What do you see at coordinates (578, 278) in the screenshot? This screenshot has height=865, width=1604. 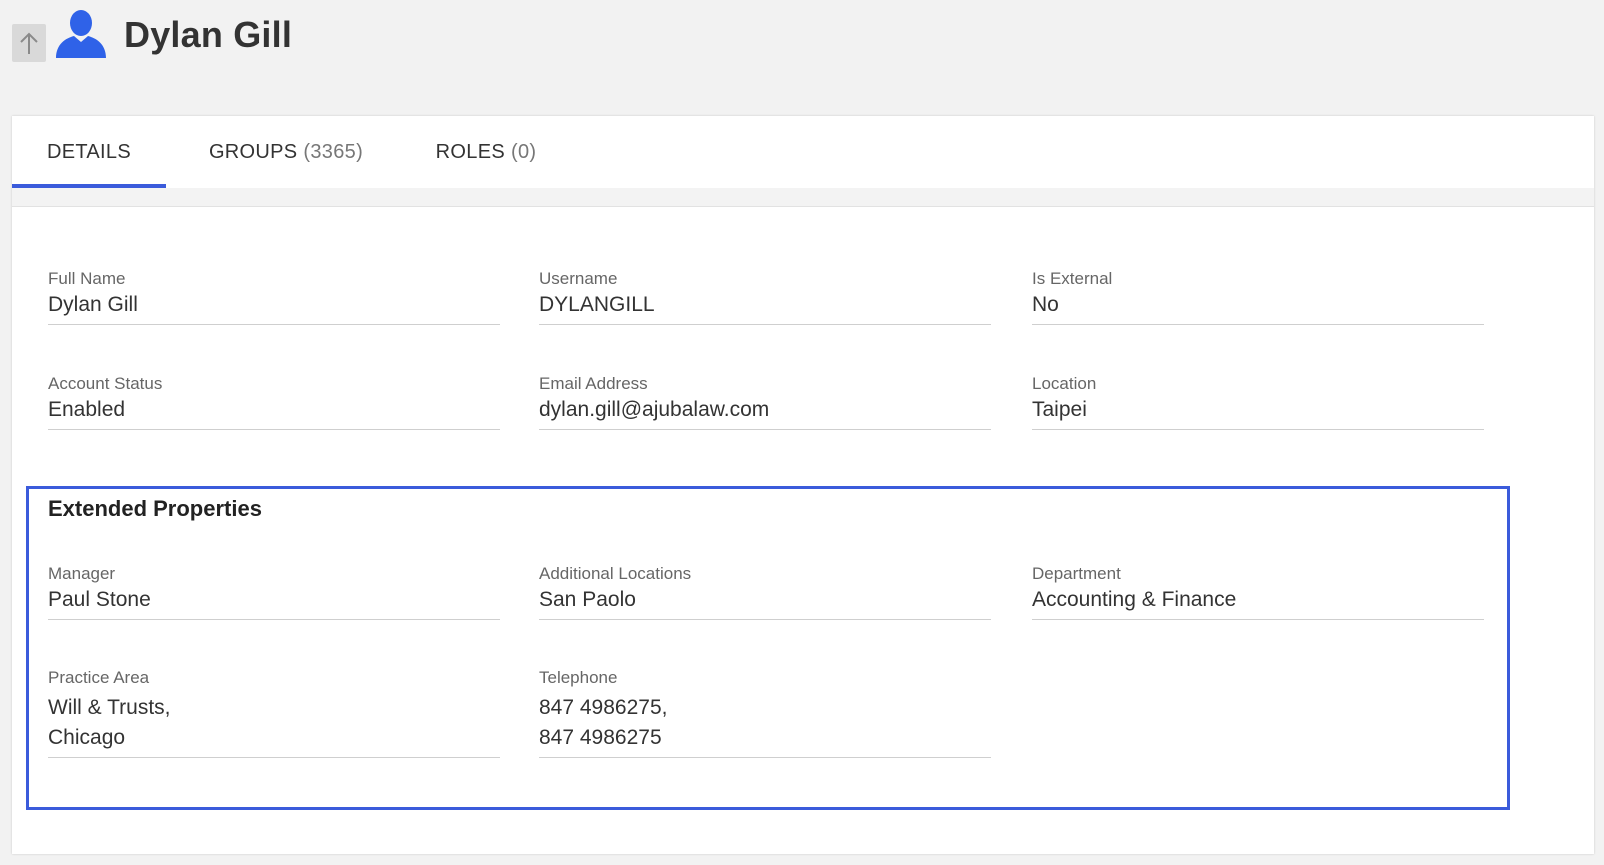 I see `username-label: Username` at bounding box center [578, 278].